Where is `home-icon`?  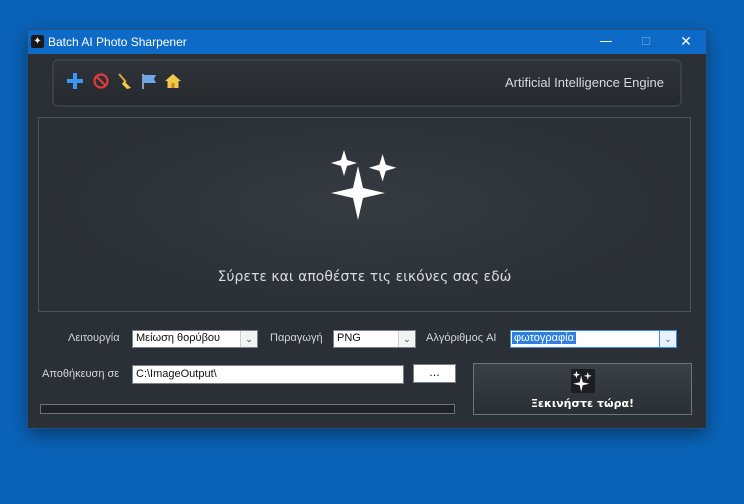
home-icon is located at coordinates (173, 81).